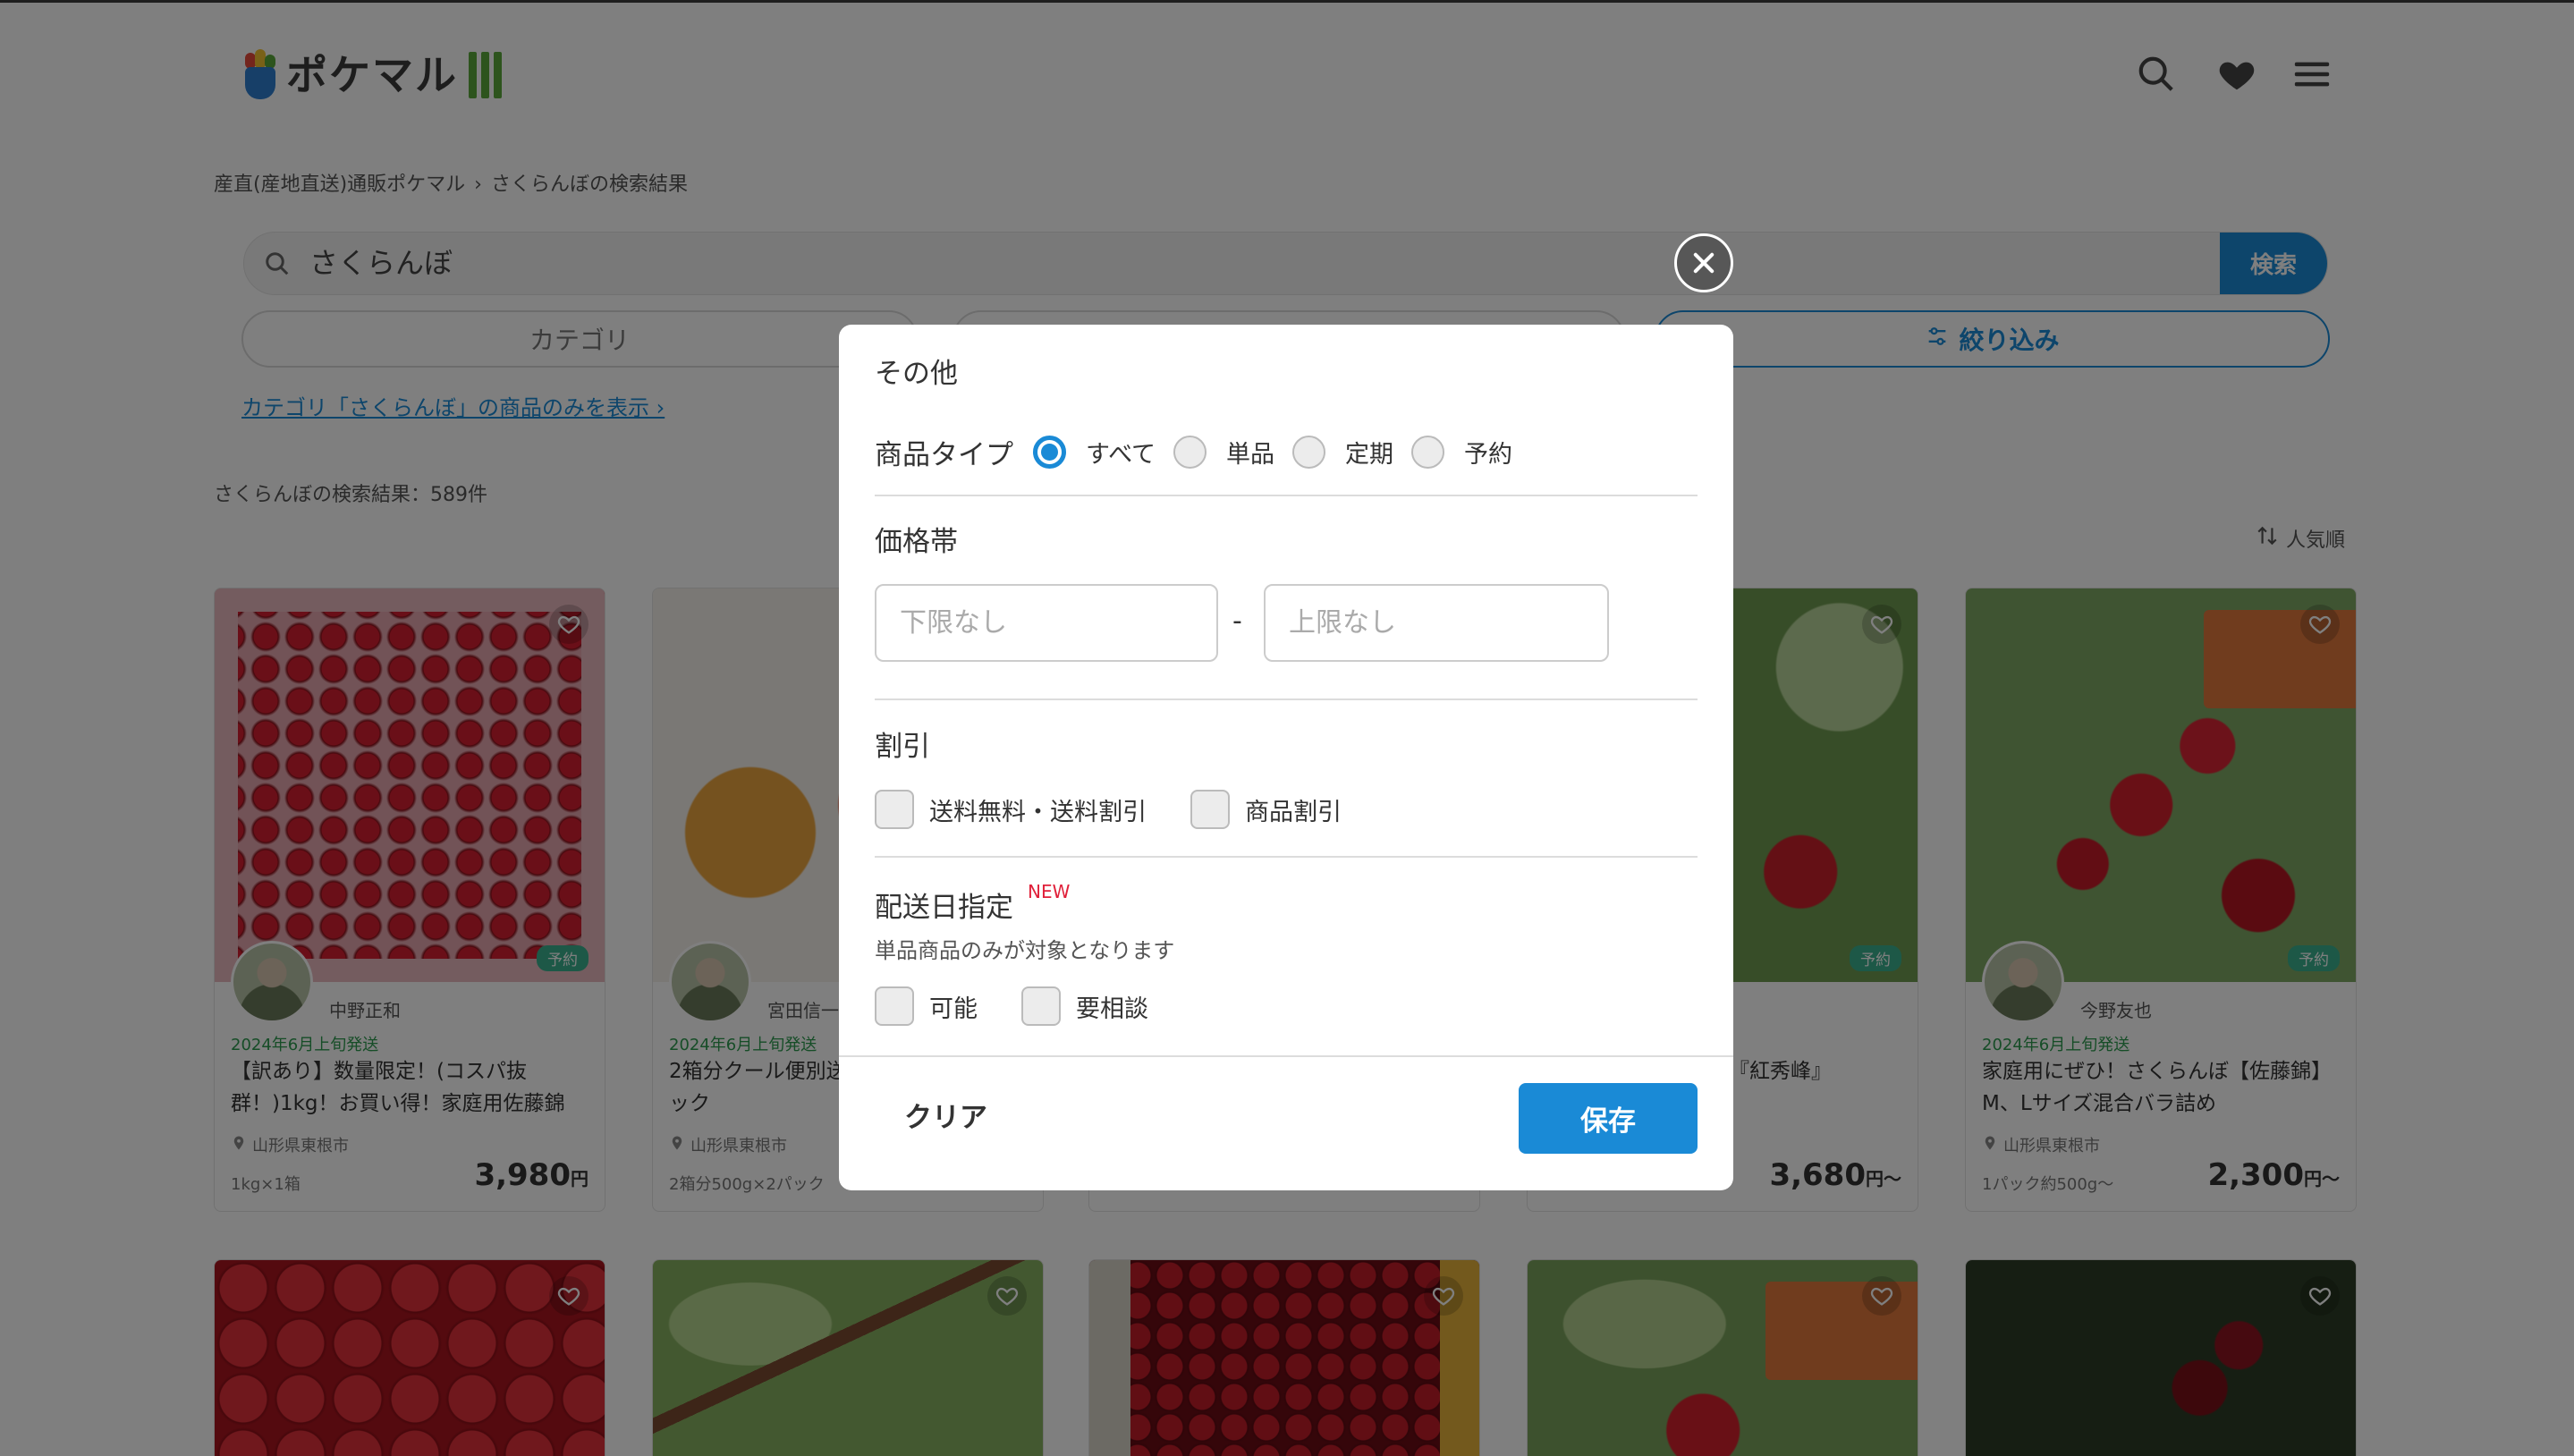 The image size is (2574, 1456). I want to click on option-label: 定期, so click(1369, 454).